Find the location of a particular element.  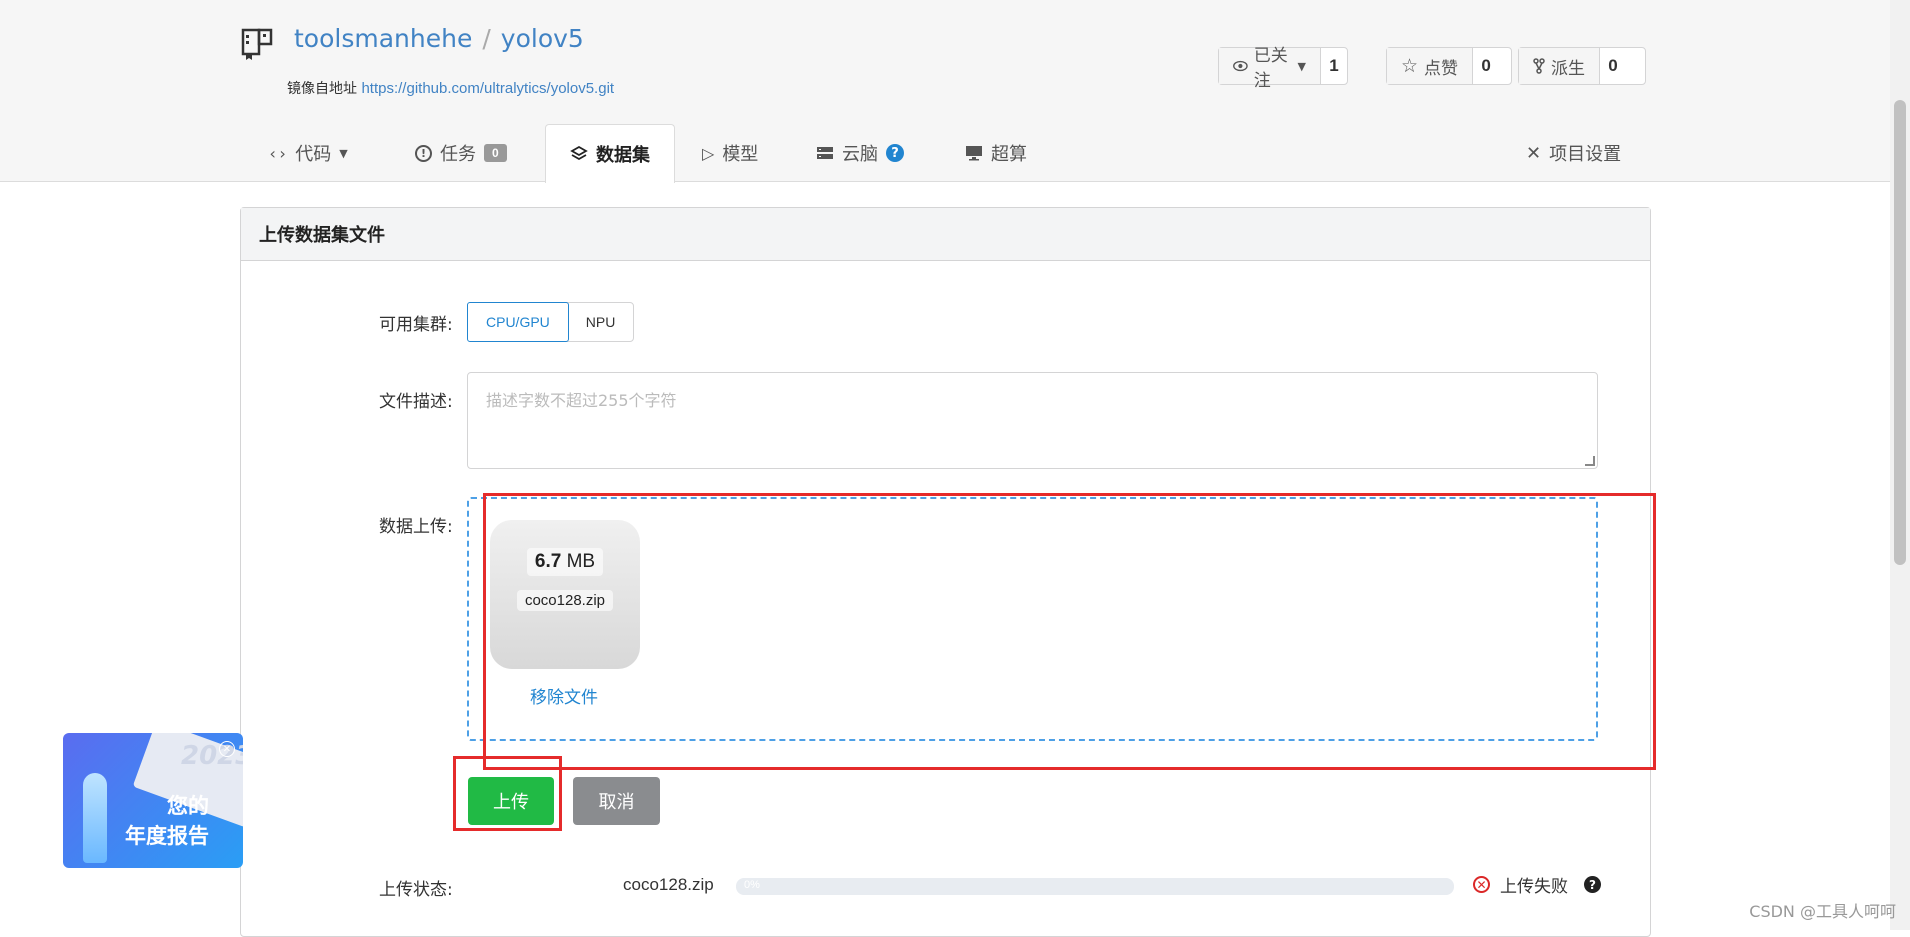

fork-button-group: 派生 0 is located at coordinates (1582, 66).